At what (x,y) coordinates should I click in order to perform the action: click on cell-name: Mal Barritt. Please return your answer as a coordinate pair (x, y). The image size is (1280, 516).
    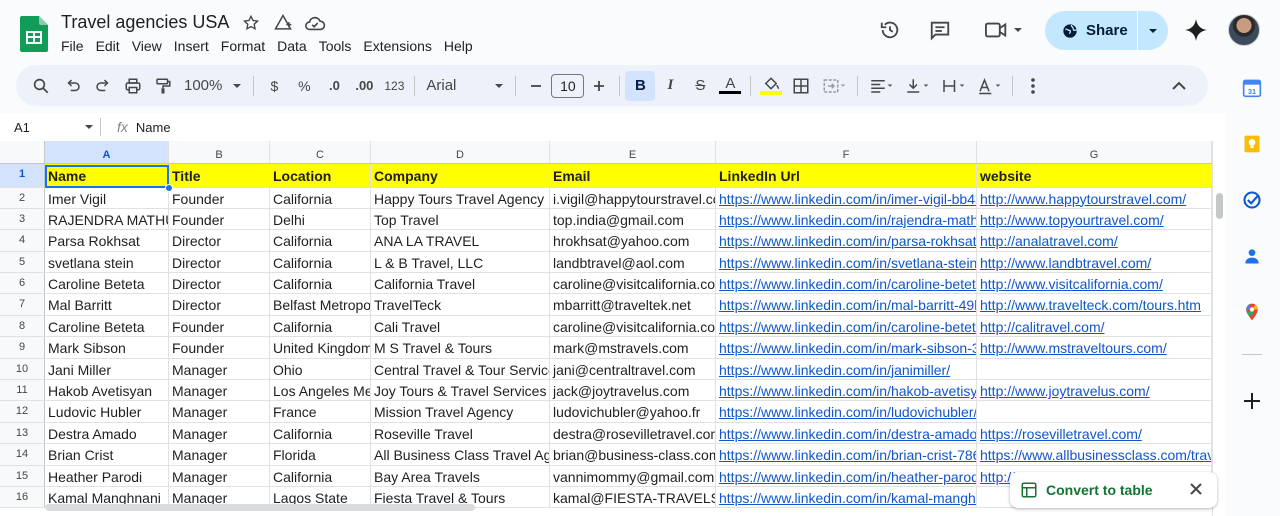
    Looking at the image, I should click on (107, 304).